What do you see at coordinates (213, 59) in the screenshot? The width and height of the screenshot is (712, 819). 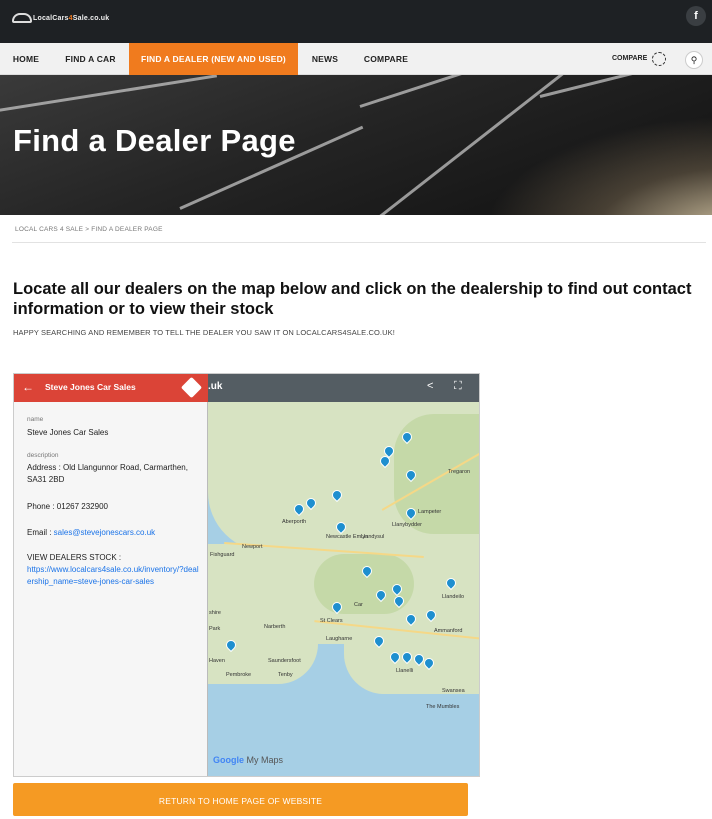 I see `nav-find-a-dealer: FIND A DEALER (NEW AND USED)` at bounding box center [213, 59].